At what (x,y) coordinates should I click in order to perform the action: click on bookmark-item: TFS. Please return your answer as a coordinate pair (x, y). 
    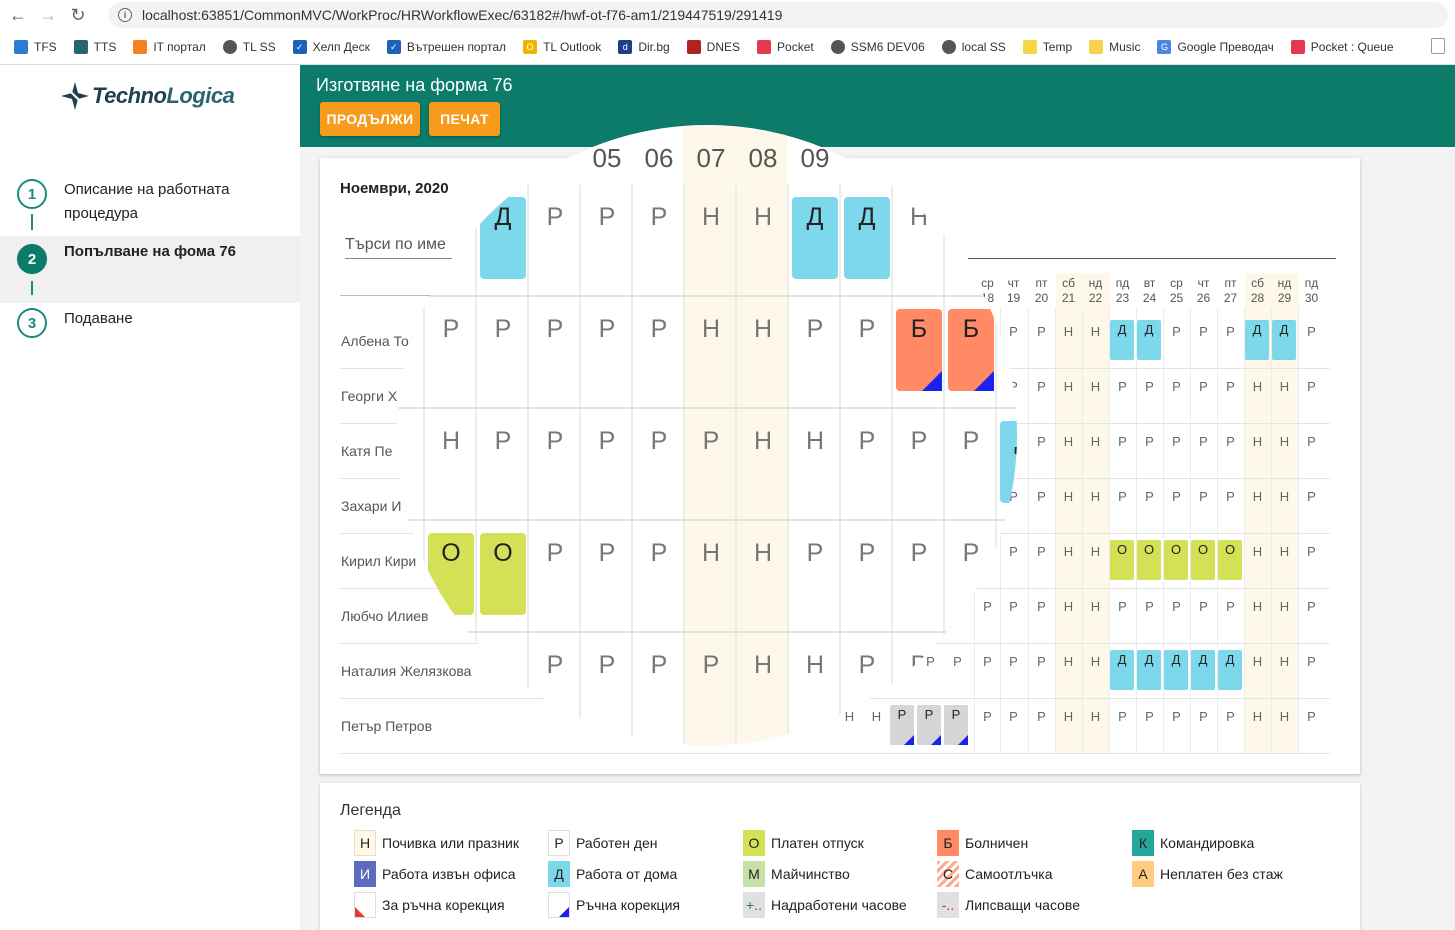
    Looking at the image, I should click on (35, 47).